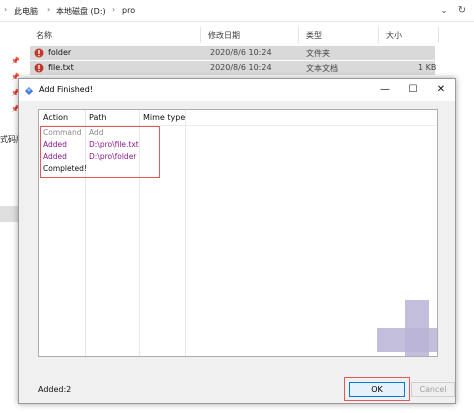  What do you see at coordinates (413, 90) in the screenshot?
I see `maximize-button: ☐` at bounding box center [413, 90].